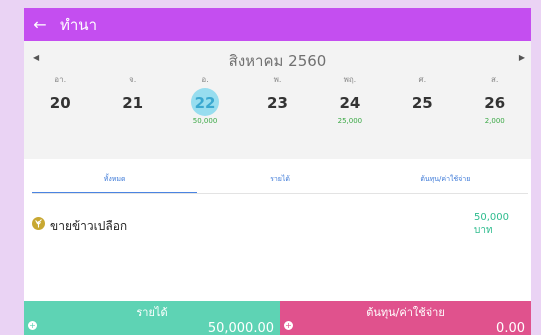 Image resolution: width=541 pixels, height=335 pixels. I want to click on weekday-row: อา. จ. อ. พ. พฤ. ศ. ส., so click(277, 79).